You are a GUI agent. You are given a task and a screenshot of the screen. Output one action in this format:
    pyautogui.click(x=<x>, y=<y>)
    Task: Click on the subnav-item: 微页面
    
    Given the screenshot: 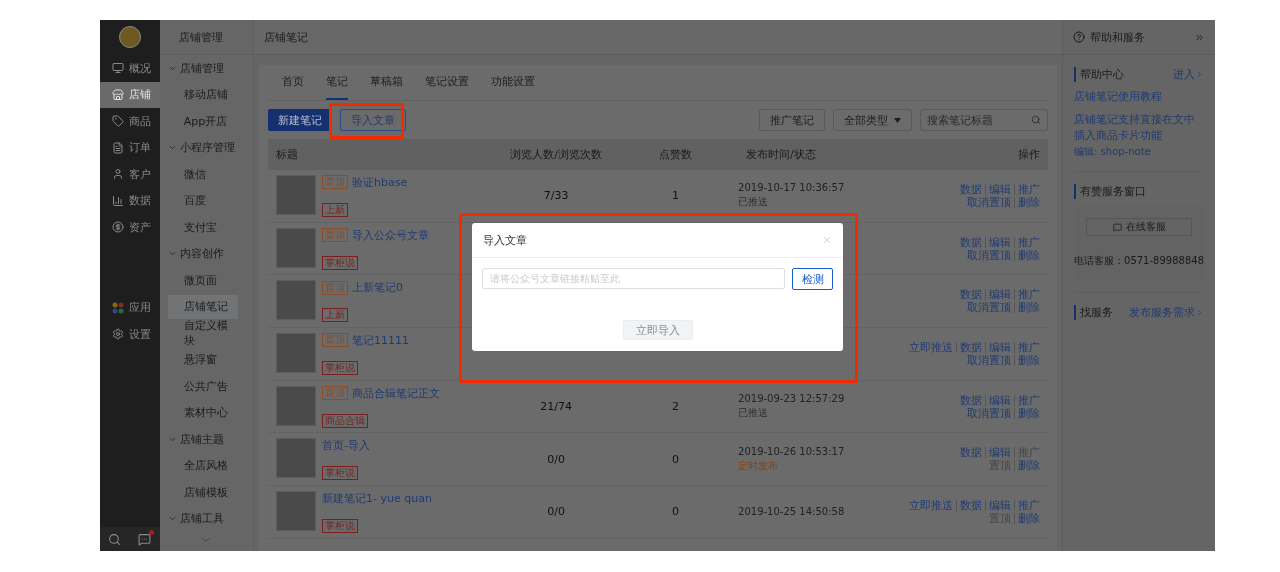 What is the action you would take?
    pyautogui.click(x=203, y=280)
    